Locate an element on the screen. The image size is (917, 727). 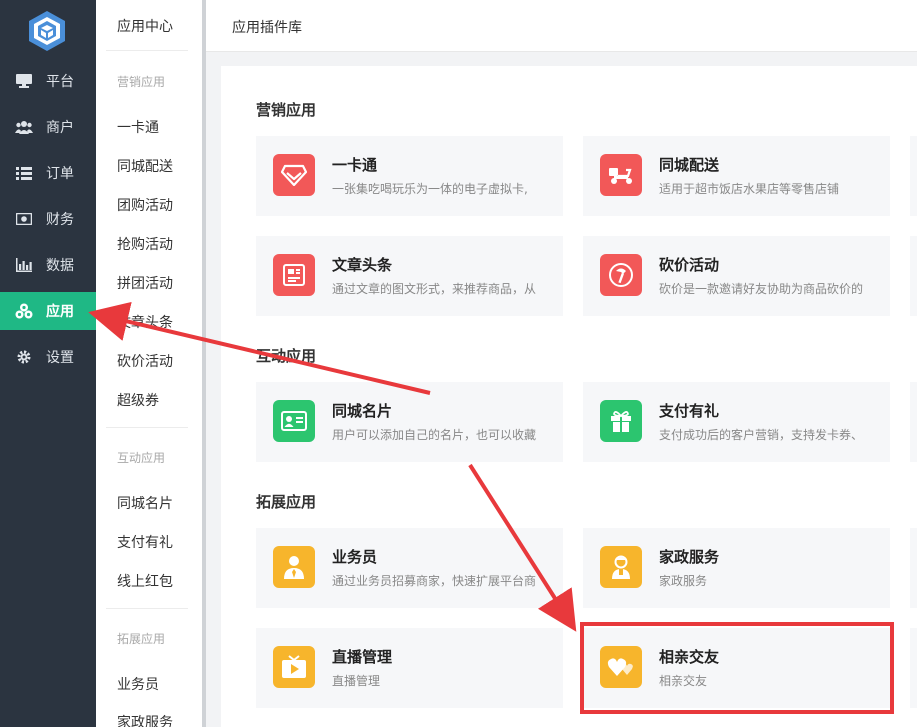
nav-label: 财务 is located at coordinates (60, 220).